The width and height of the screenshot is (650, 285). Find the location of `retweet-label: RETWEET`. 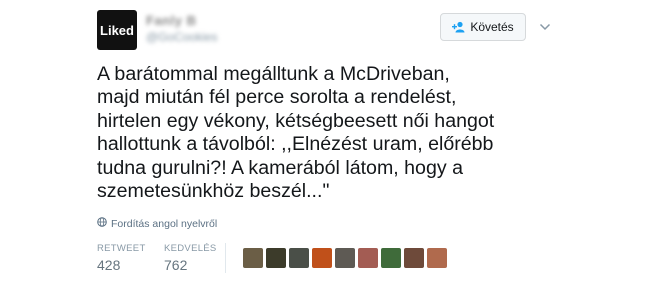

retweet-label: RETWEET is located at coordinates (121, 248).